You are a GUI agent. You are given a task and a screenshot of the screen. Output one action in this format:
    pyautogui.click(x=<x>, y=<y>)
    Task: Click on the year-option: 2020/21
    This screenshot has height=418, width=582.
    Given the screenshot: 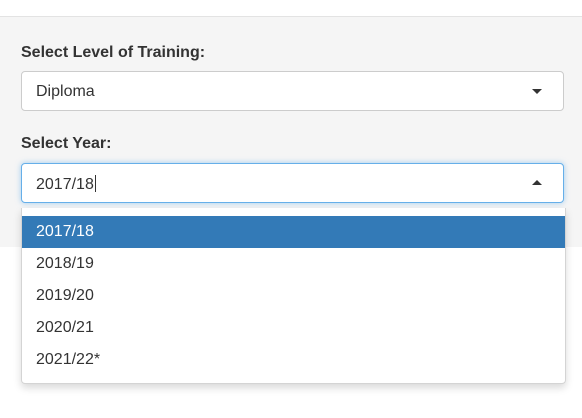 What is the action you would take?
    pyautogui.click(x=293, y=328)
    